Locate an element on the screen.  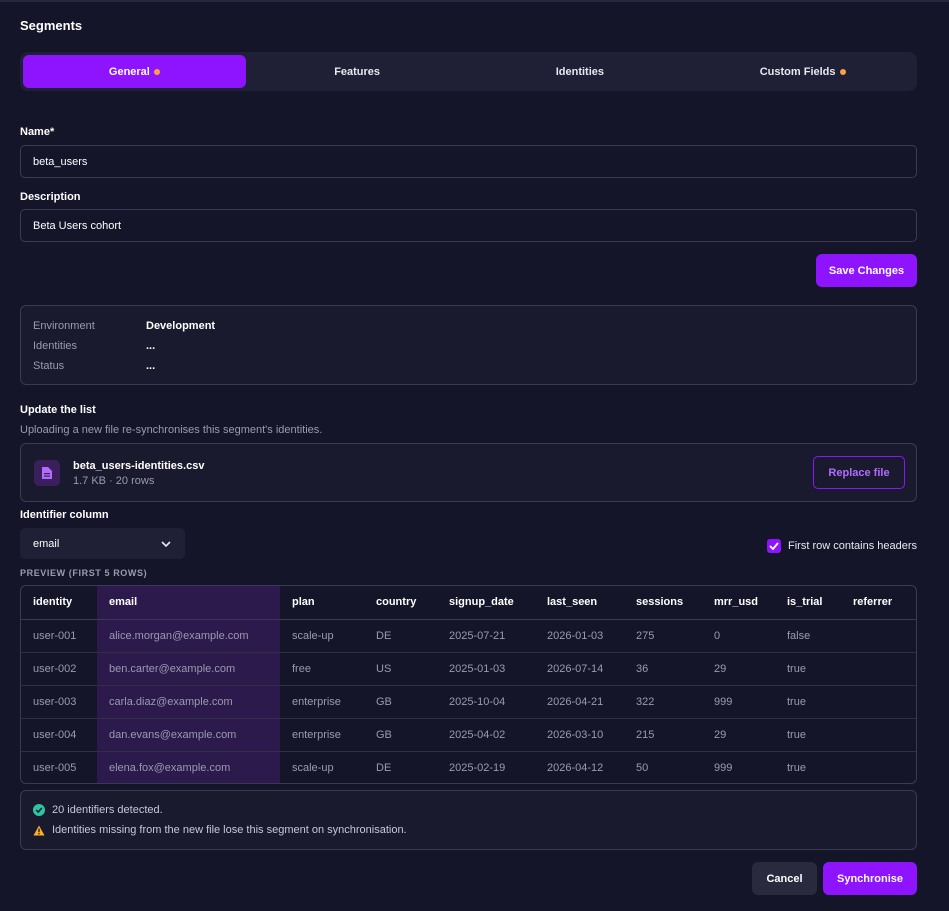
tab-general: General is located at coordinates (134, 71).